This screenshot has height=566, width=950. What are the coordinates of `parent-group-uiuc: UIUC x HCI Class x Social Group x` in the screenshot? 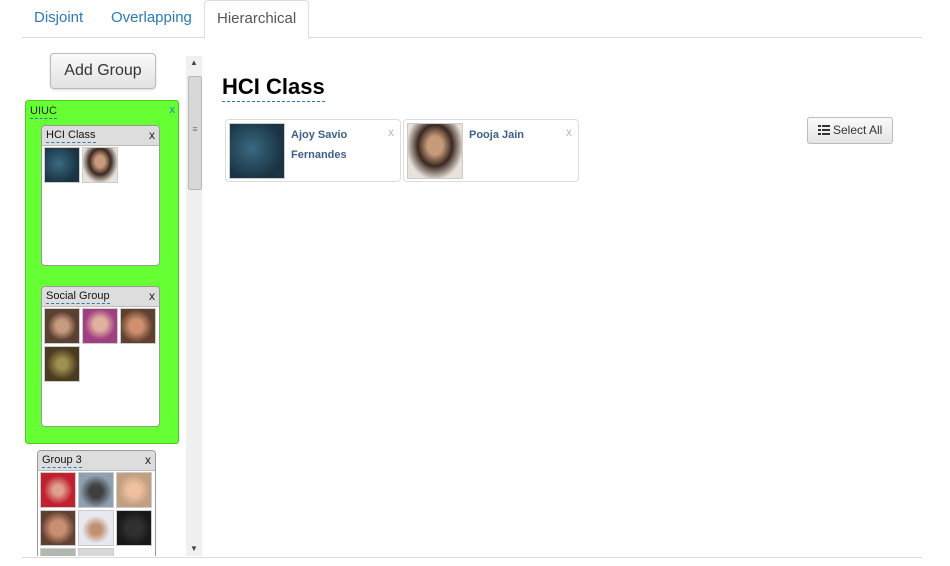 It's located at (102, 272).